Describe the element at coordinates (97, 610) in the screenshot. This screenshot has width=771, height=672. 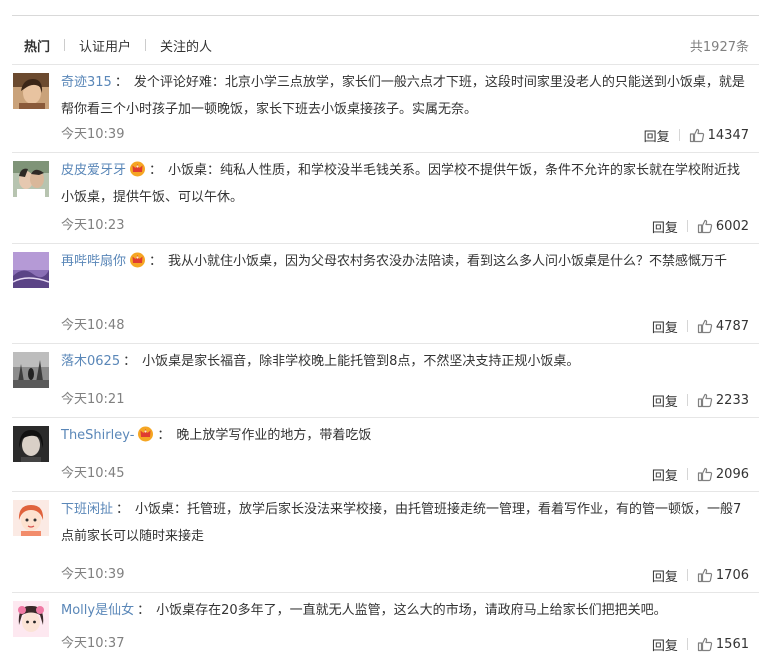
I see `comment-username: Molly是仙女` at that location.